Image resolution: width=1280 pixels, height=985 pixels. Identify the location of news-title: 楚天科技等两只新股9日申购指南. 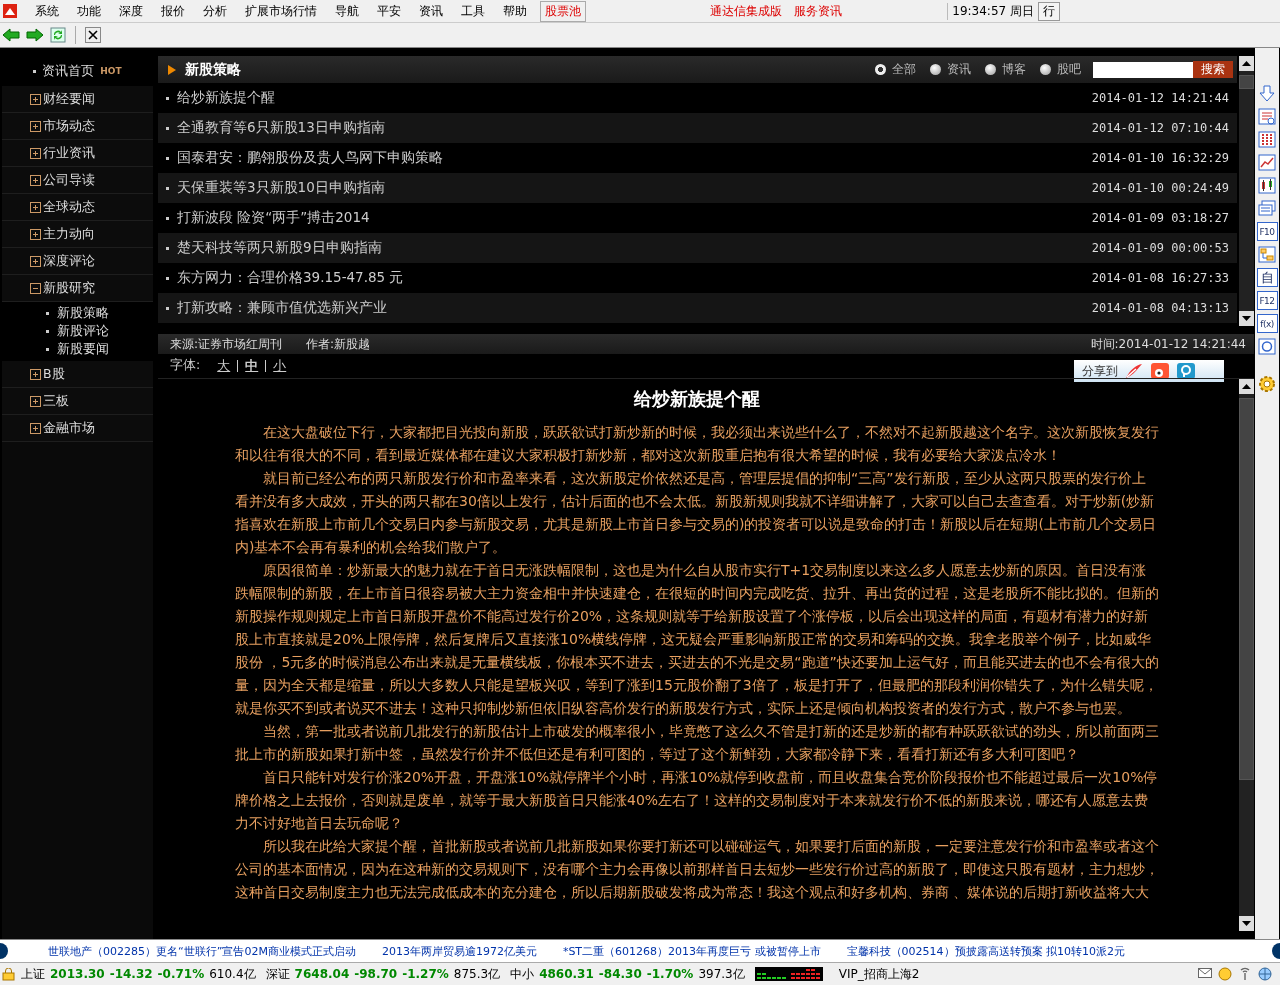
(279, 248).